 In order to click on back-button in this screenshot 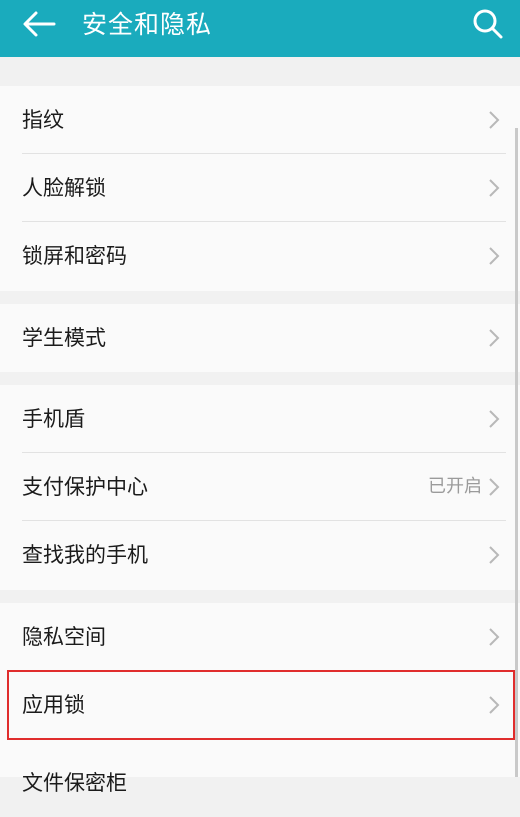, I will do `click(39, 24)`.